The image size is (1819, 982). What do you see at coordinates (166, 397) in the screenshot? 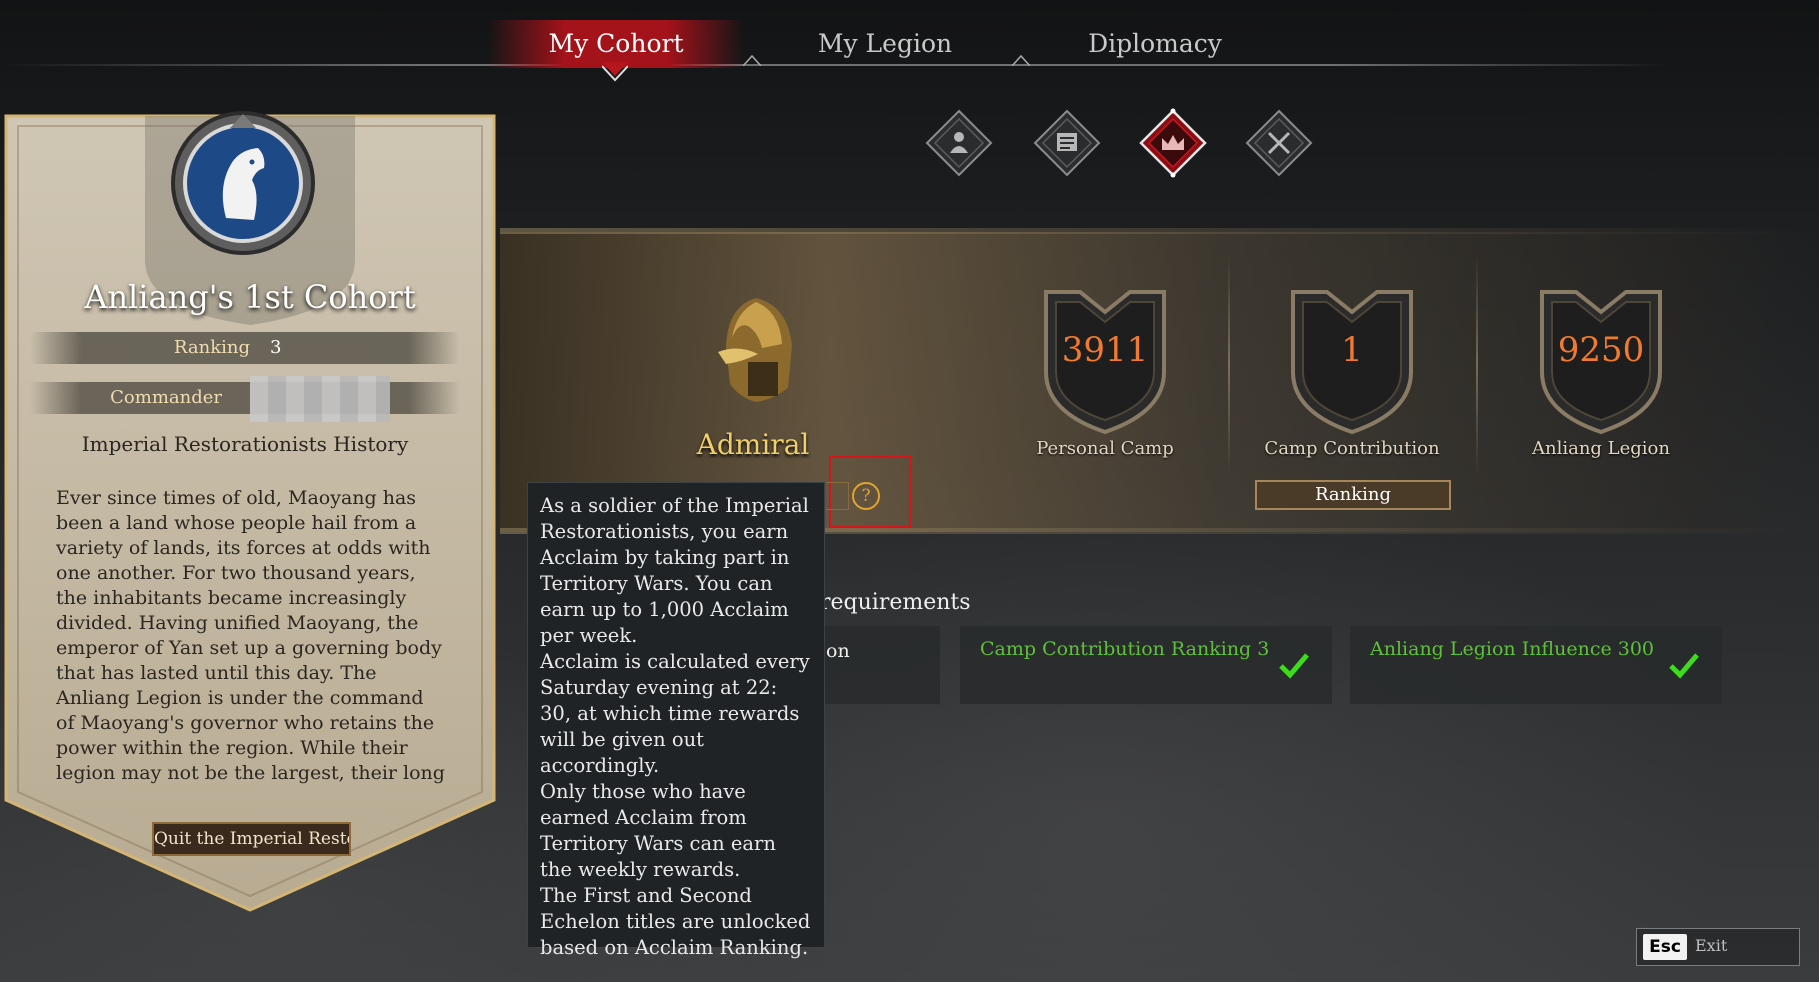
I see `commander-label: Commander` at bounding box center [166, 397].